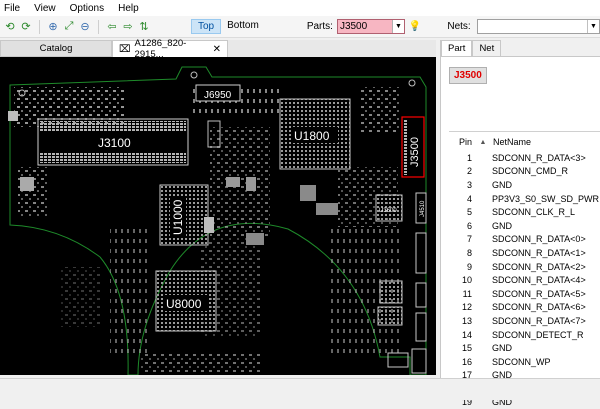  What do you see at coordinates (483, 142) in the screenshot?
I see `sort-up-icon: ▲` at bounding box center [483, 142].